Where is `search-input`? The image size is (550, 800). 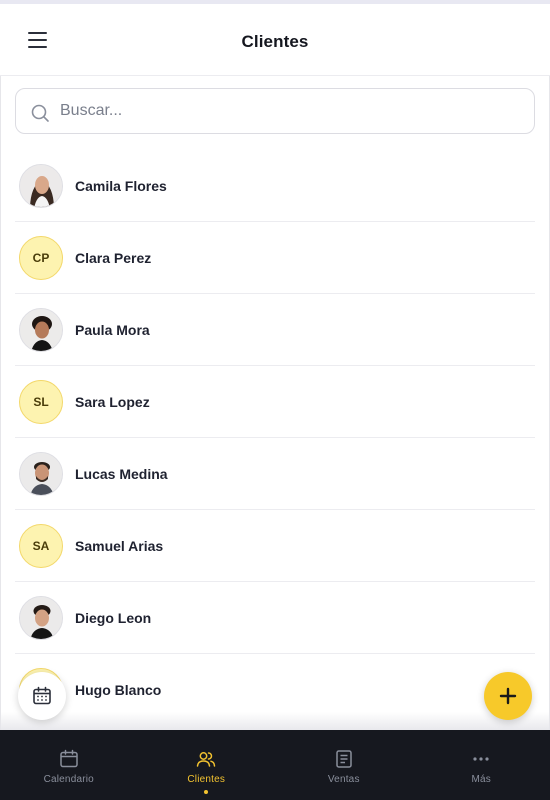 search-input is located at coordinates (290, 111).